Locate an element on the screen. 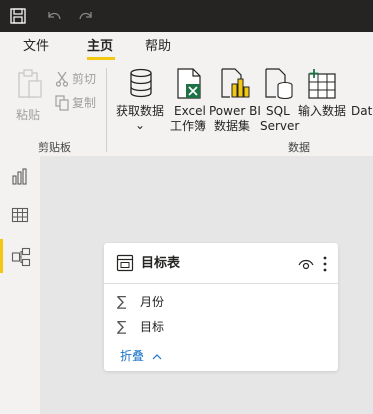 Image resolution: width=373 pixels, height=414 pixels. collapse-label: 折叠 is located at coordinates (132, 356).